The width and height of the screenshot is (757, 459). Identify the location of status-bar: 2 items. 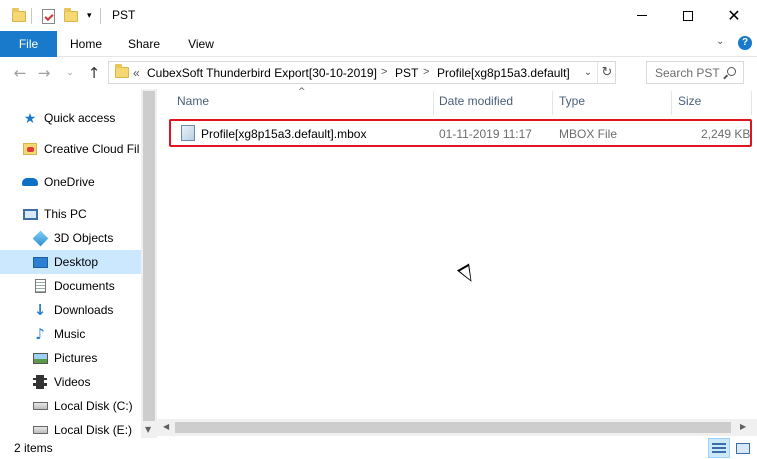
(378, 448).